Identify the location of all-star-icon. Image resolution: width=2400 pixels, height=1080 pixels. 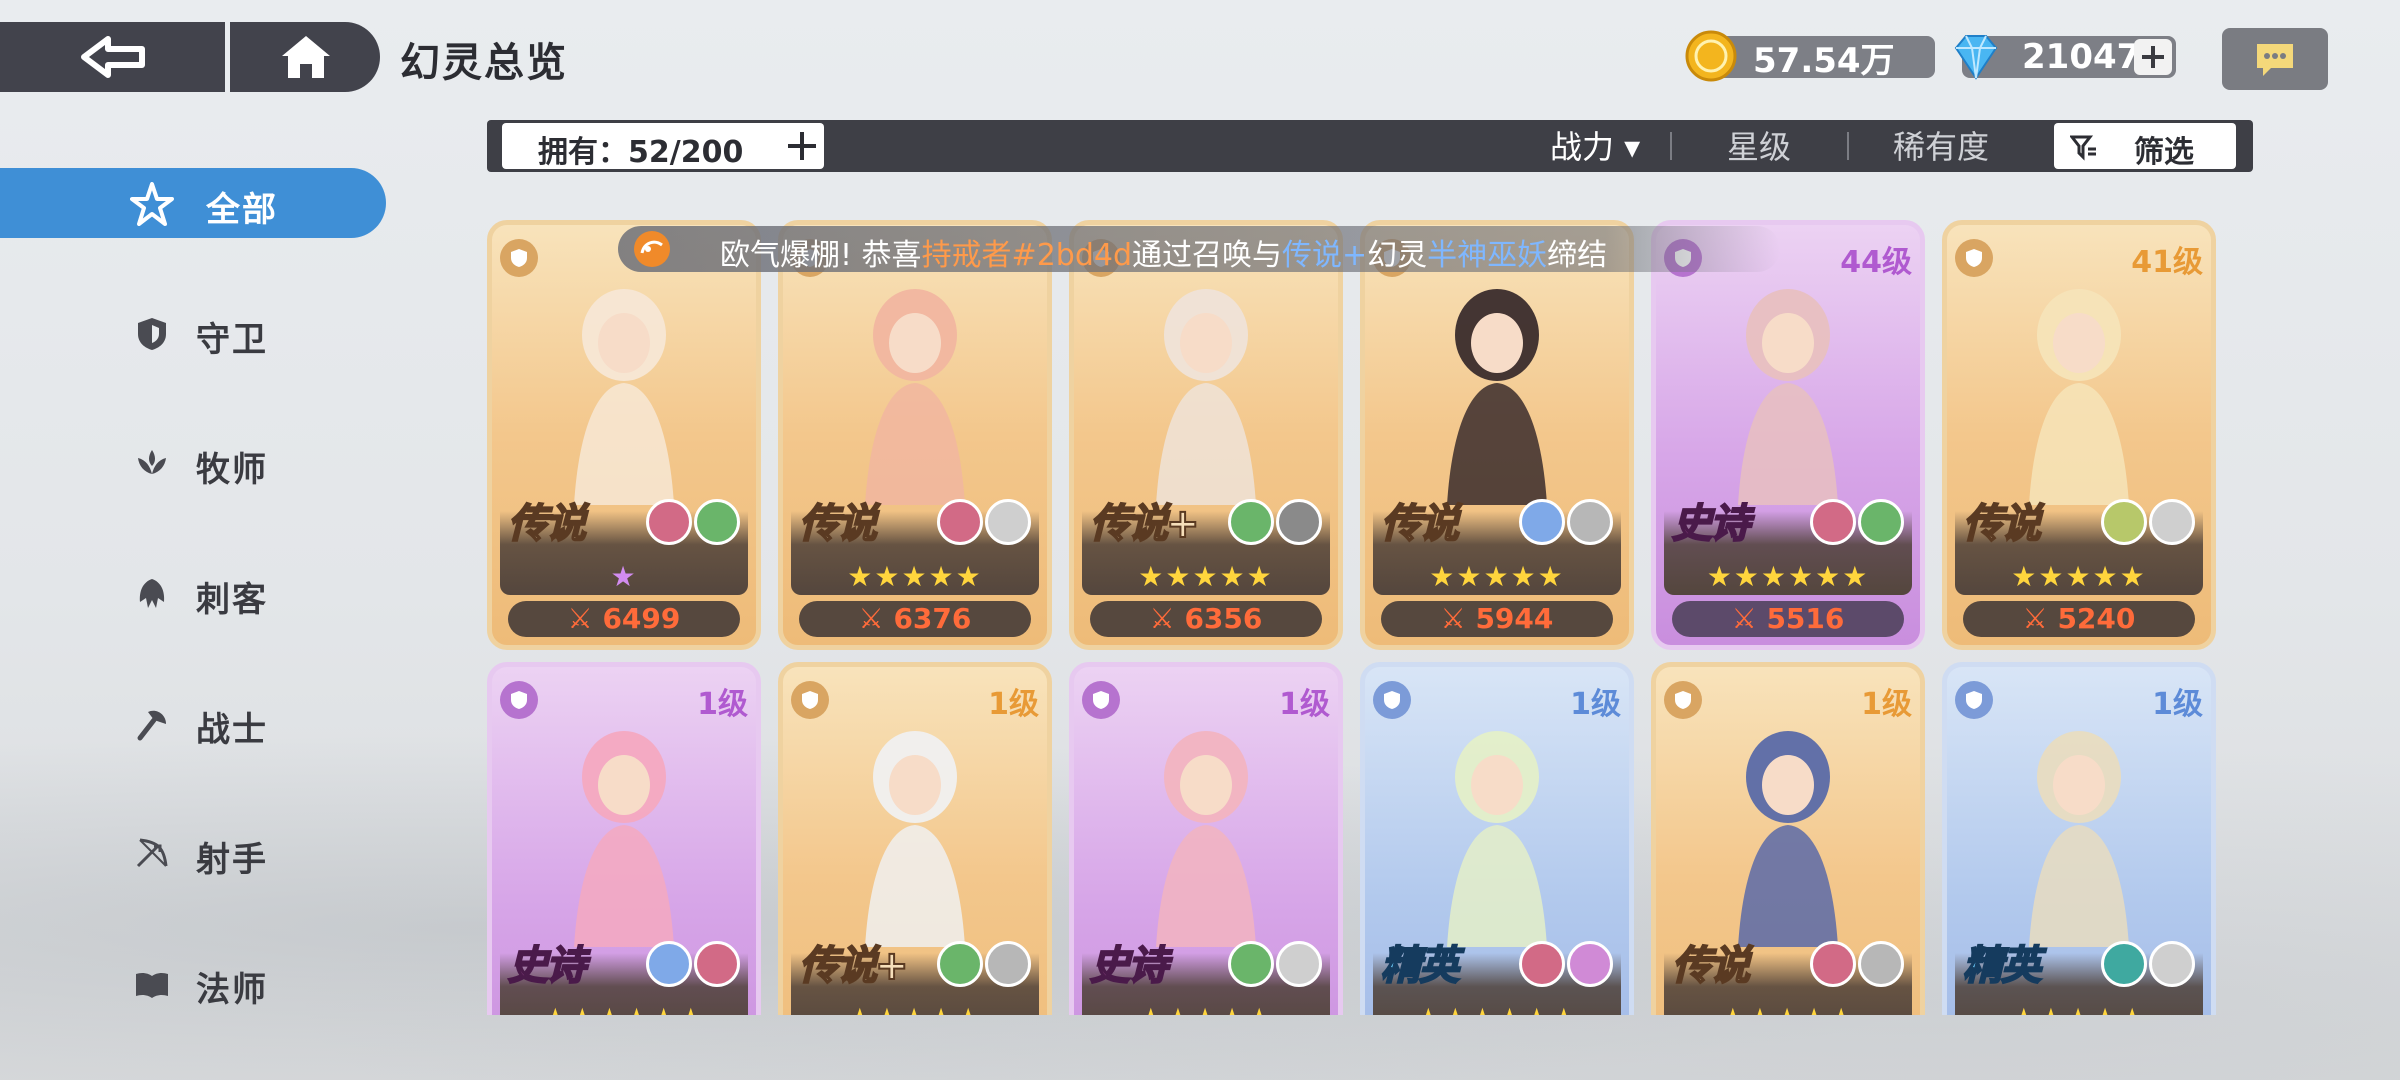
(152, 204).